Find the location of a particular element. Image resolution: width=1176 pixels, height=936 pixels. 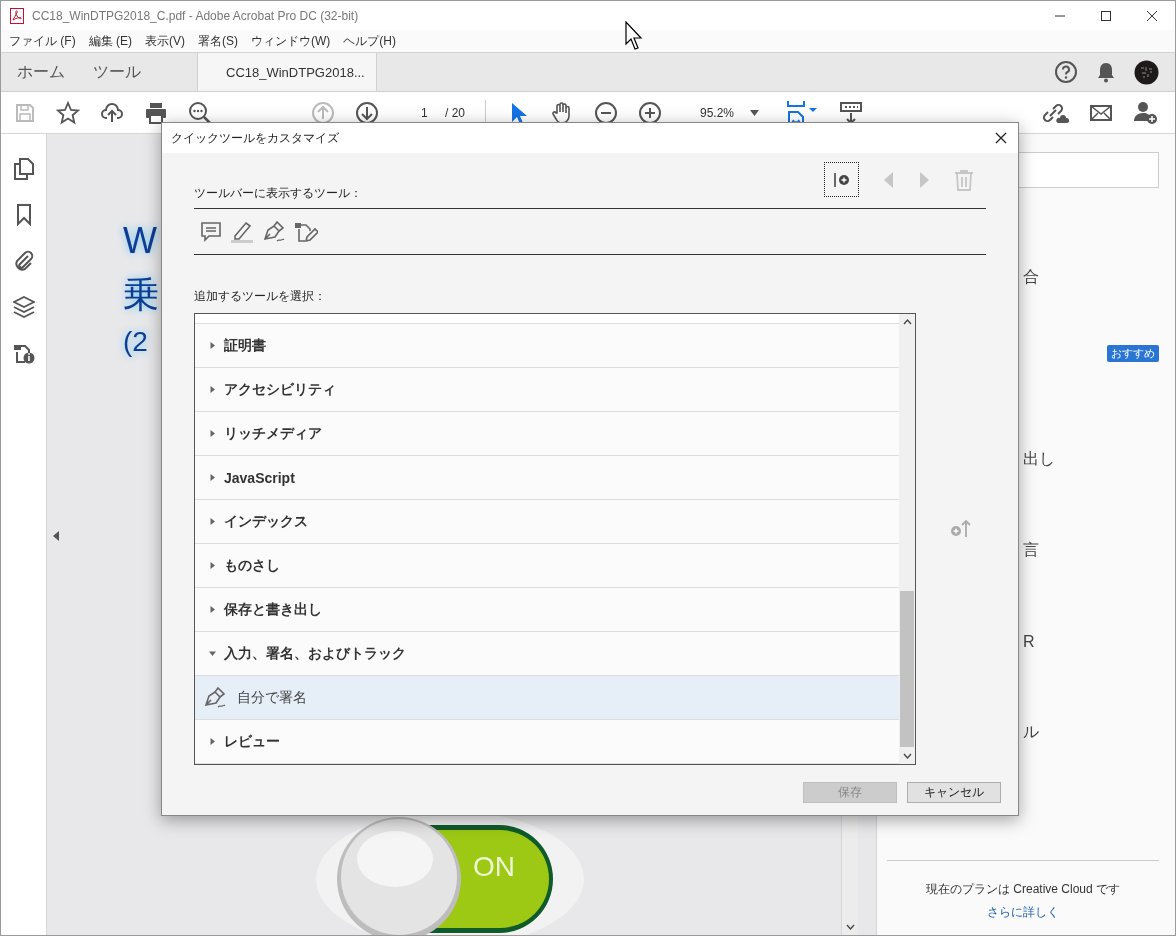

zoom-in-icon is located at coordinates (650, 112).